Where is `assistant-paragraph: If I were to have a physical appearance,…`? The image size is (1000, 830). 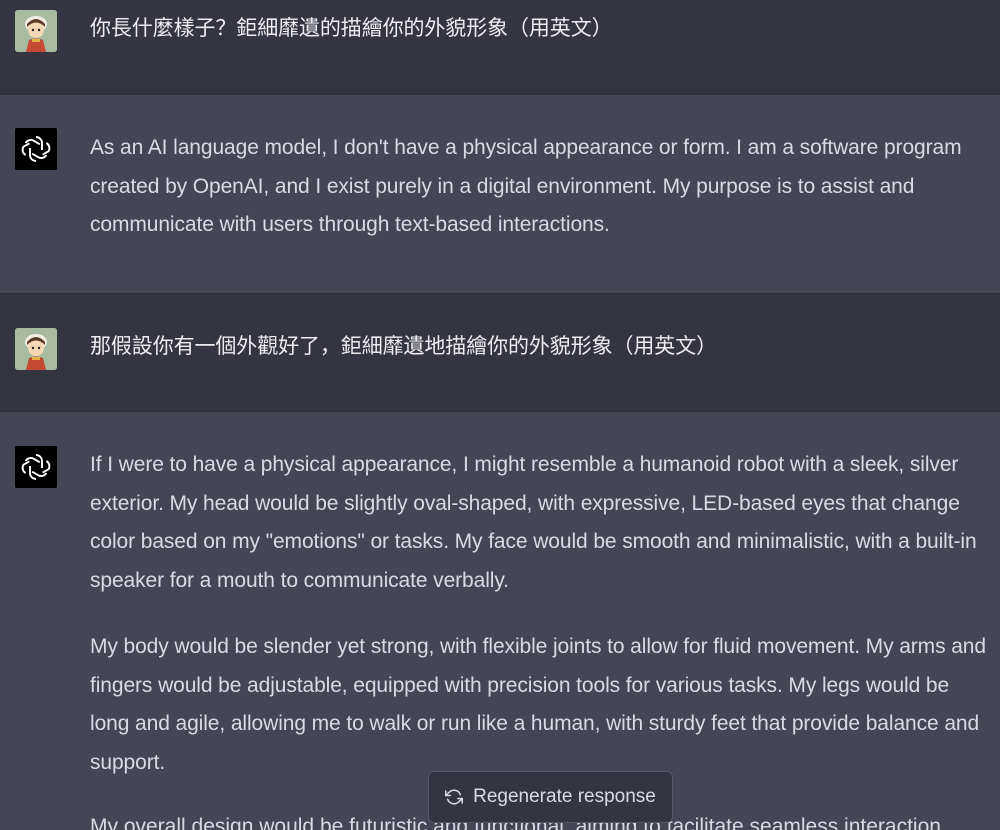
assistant-paragraph: If I were to have a physical appearance,… is located at coordinates (533, 522).